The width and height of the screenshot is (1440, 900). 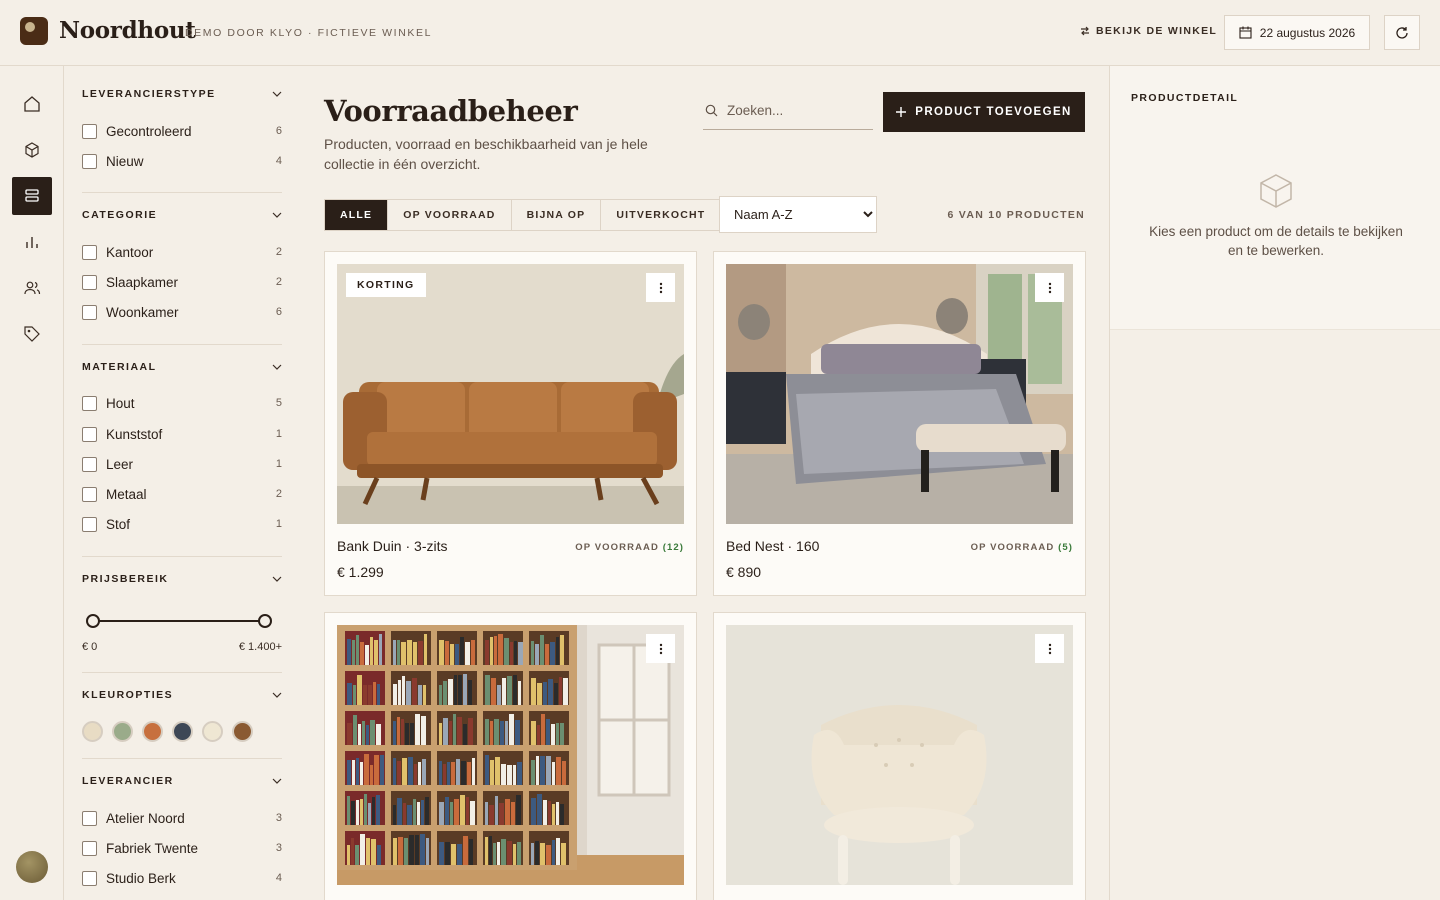 What do you see at coordinates (182, 579) in the screenshot?
I see `filter-price-header: PRIJSBEREIK` at bounding box center [182, 579].